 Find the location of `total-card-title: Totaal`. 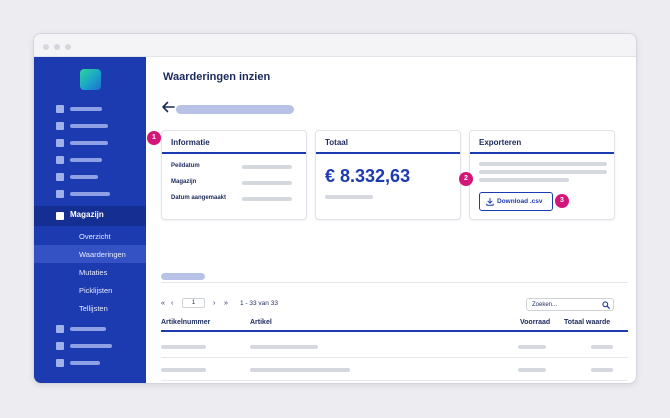

total-card-title: Totaal is located at coordinates (336, 142).